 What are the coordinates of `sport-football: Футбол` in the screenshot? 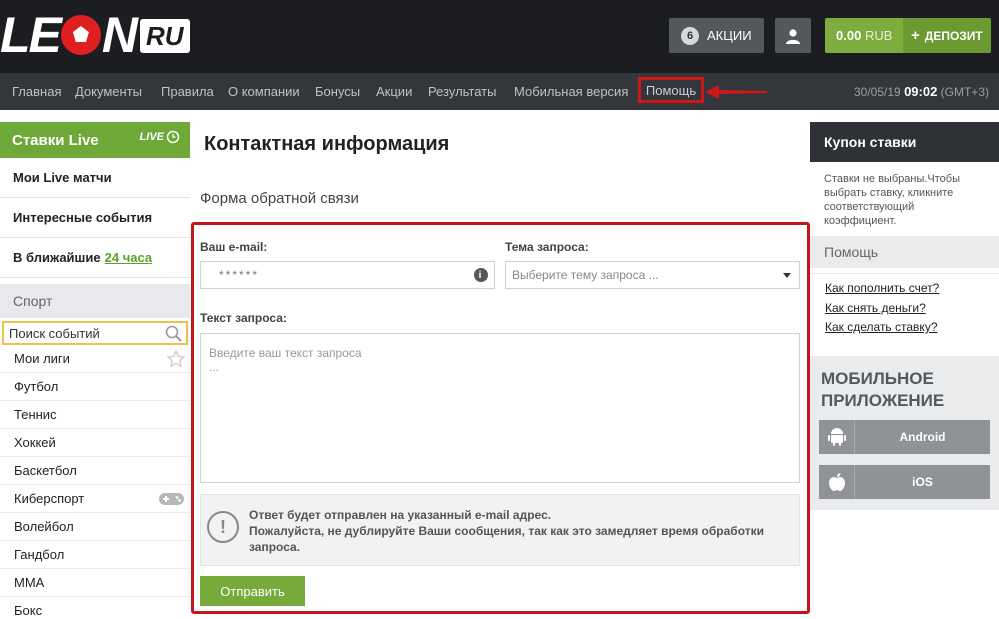 It's located at (95, 387).